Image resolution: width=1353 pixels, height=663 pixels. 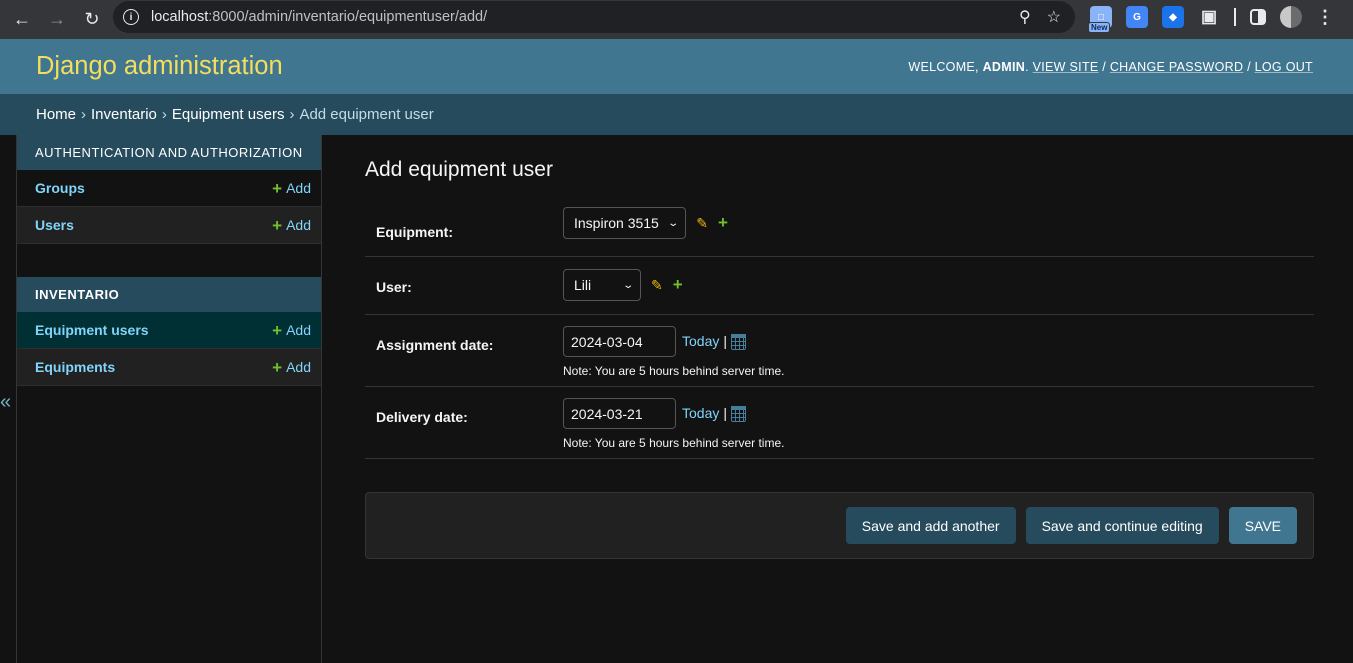 What do you see at coordinates (1004, 66) in the screenshot?
I see `username: ADMIN` at bounding box center [1004, 66].